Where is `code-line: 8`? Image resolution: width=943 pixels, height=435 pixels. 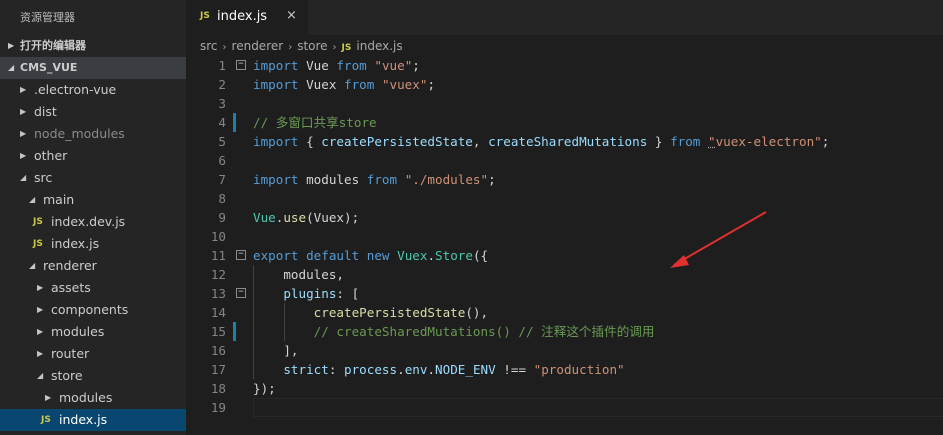
code-line: 8 is located at coordinates (564, 198).